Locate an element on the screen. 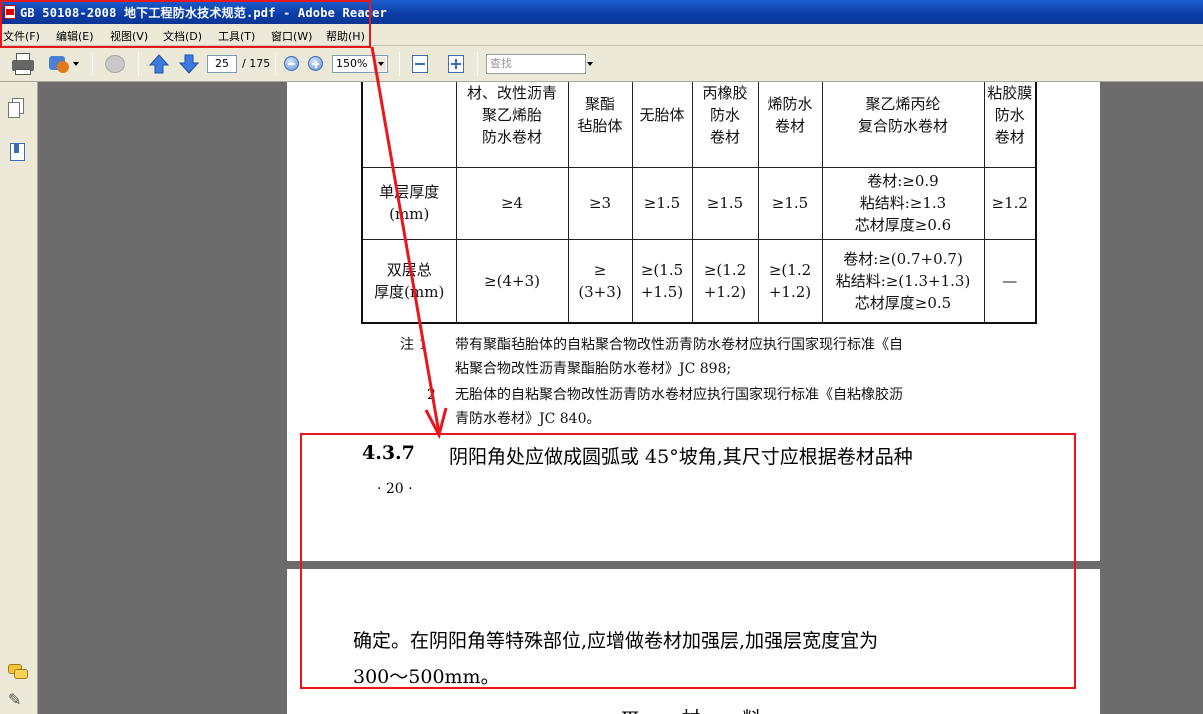 Image resolution: width=1203 pixels, height=714 pixels. zoom-level-value: 150% is located at coordinates (352, 63).